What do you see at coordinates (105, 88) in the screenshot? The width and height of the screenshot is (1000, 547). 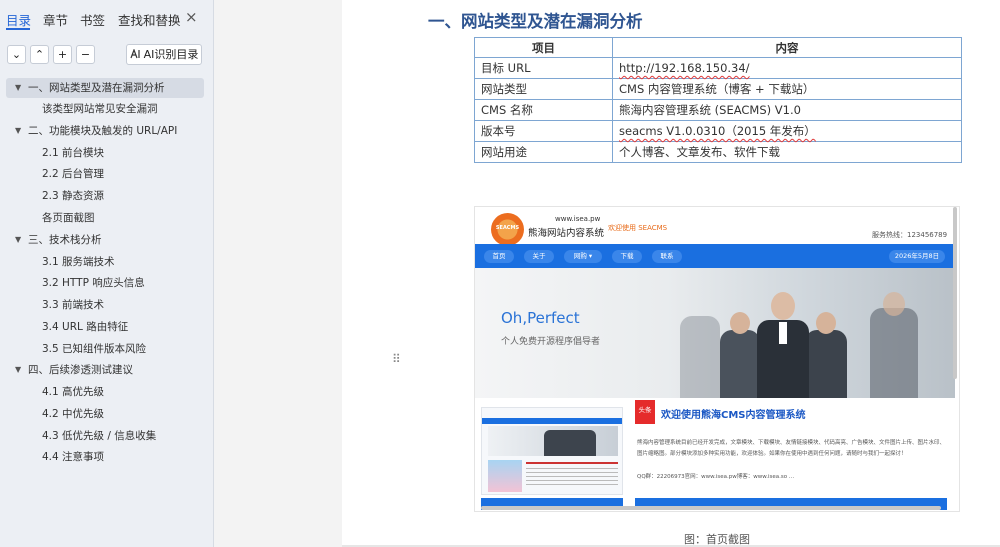 I see `toc-item-section-1: ▼ 一、网站类型及潜在漏洞分析` at bounding box center [105, 88].